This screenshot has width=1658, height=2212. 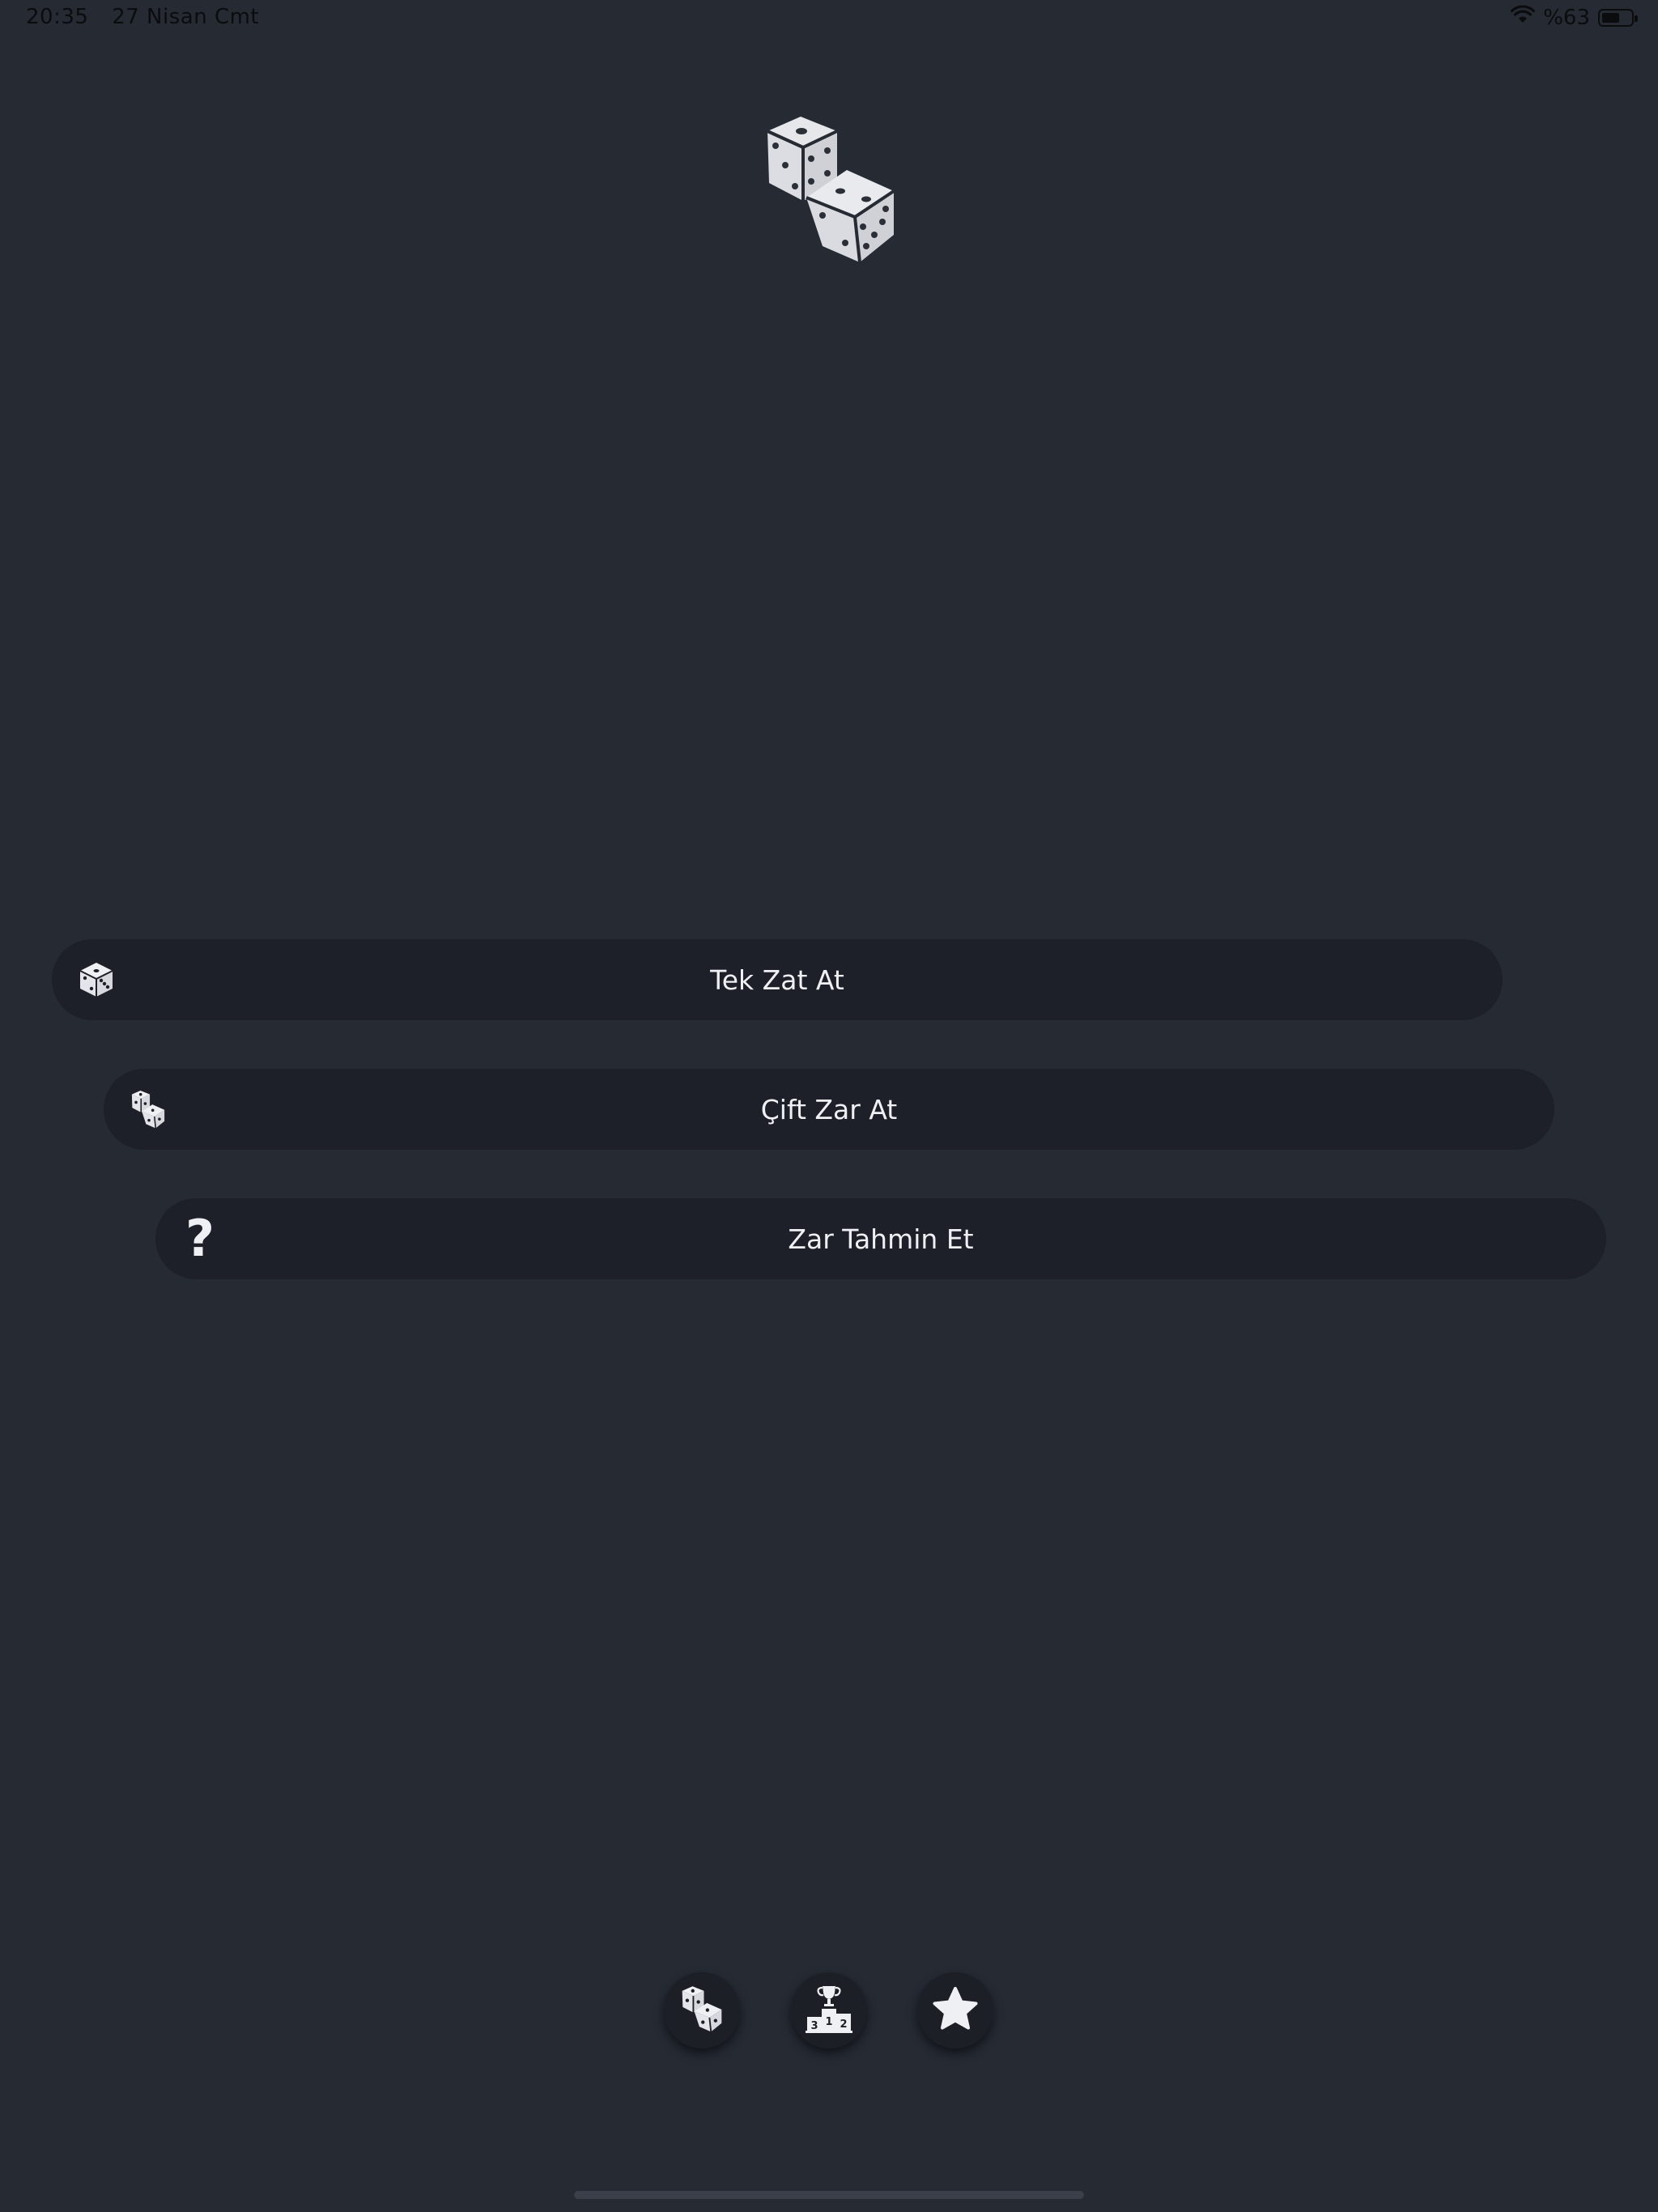 I want to click on star-icon, so click(x=955, y=2011).